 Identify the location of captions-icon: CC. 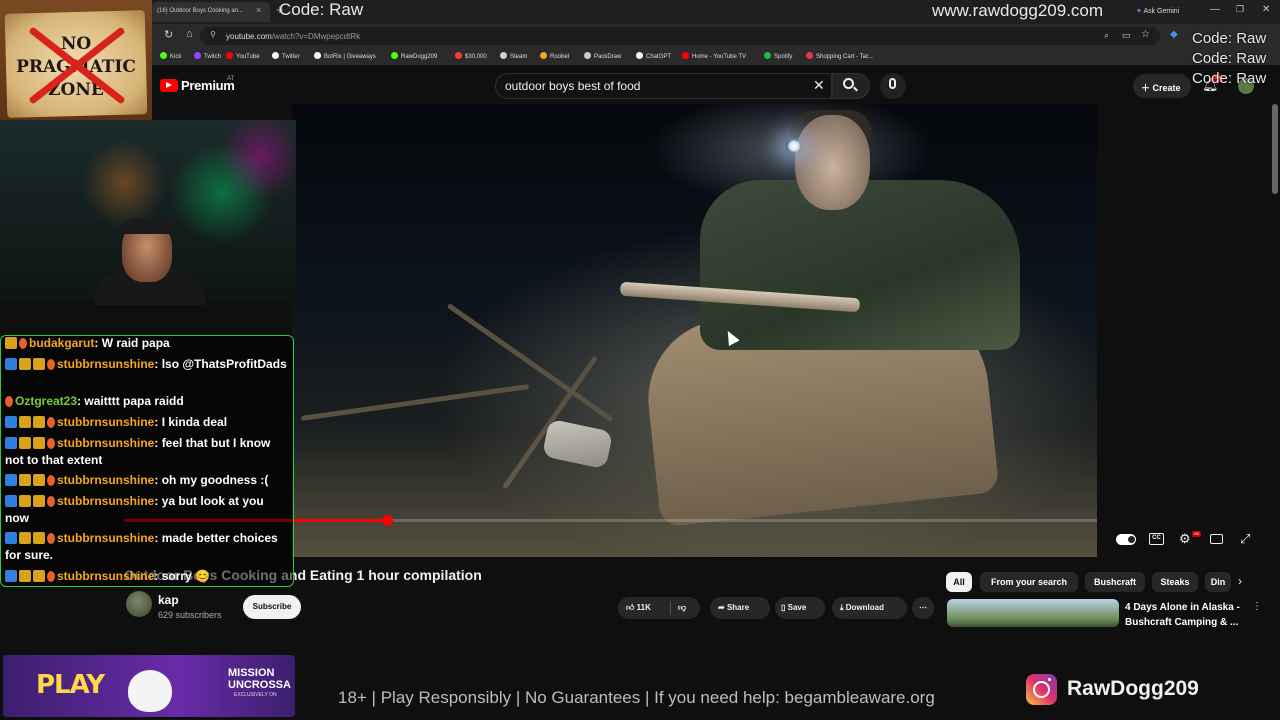
(1156, 539).